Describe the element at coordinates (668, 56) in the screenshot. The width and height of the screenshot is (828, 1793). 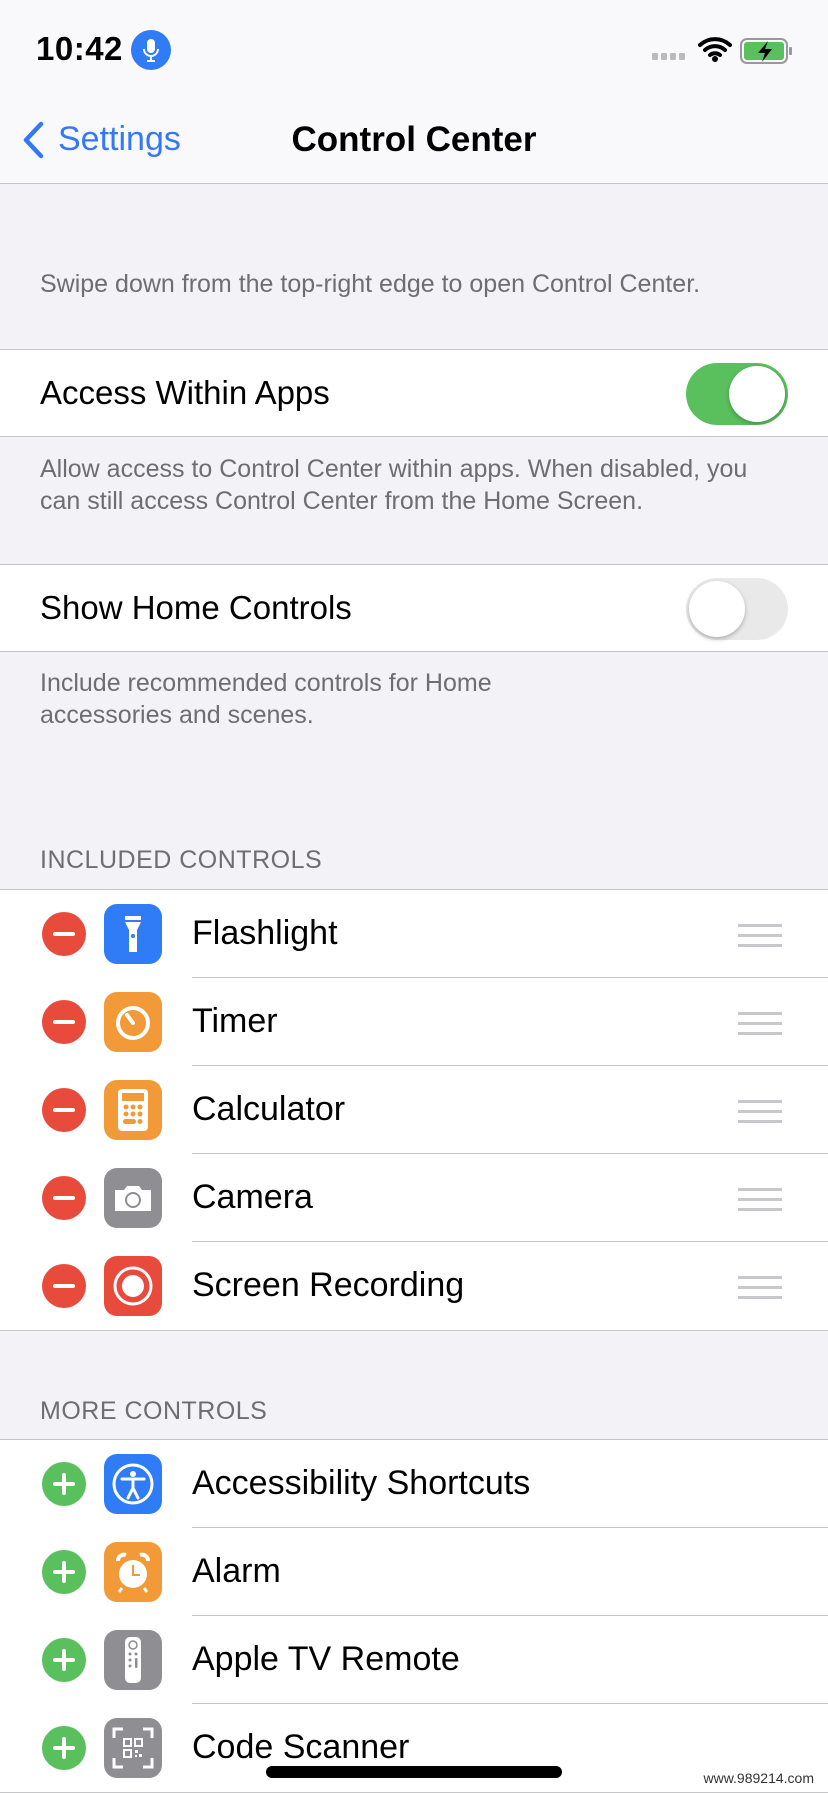
I see `signal-icon` at that location.